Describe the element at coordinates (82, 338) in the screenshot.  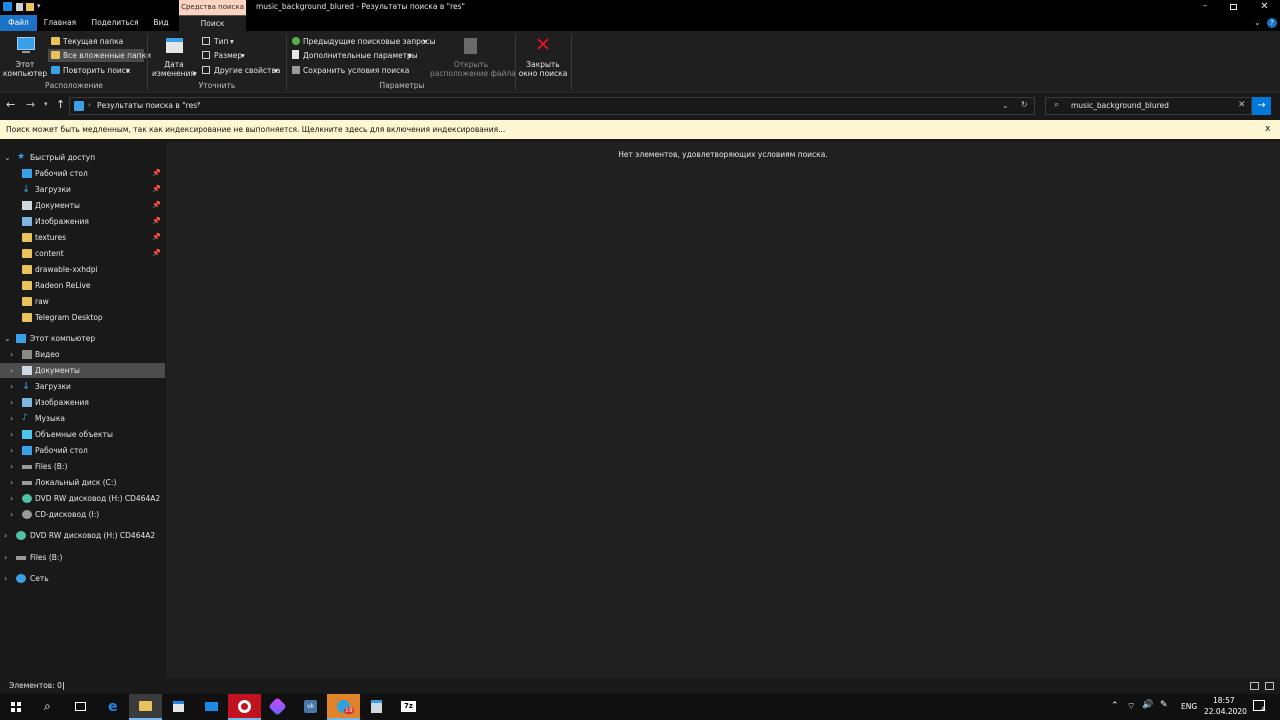
I see `nav-this-pc: ⌄ Этот компьютер` at that location.